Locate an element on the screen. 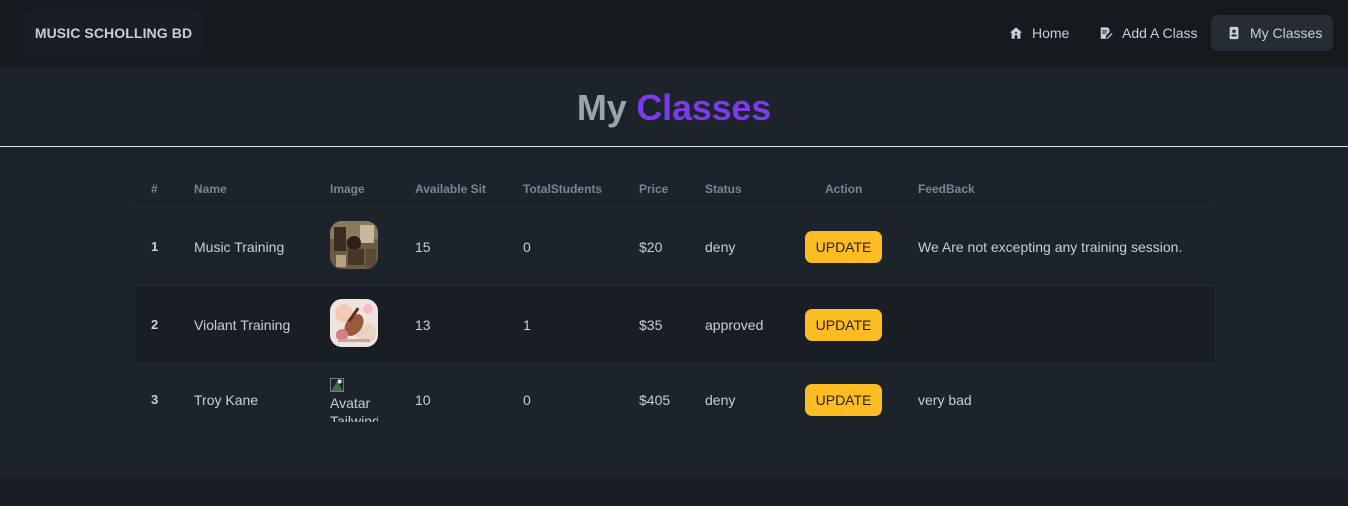  column-header: Status is located at coordinates (723, 189).